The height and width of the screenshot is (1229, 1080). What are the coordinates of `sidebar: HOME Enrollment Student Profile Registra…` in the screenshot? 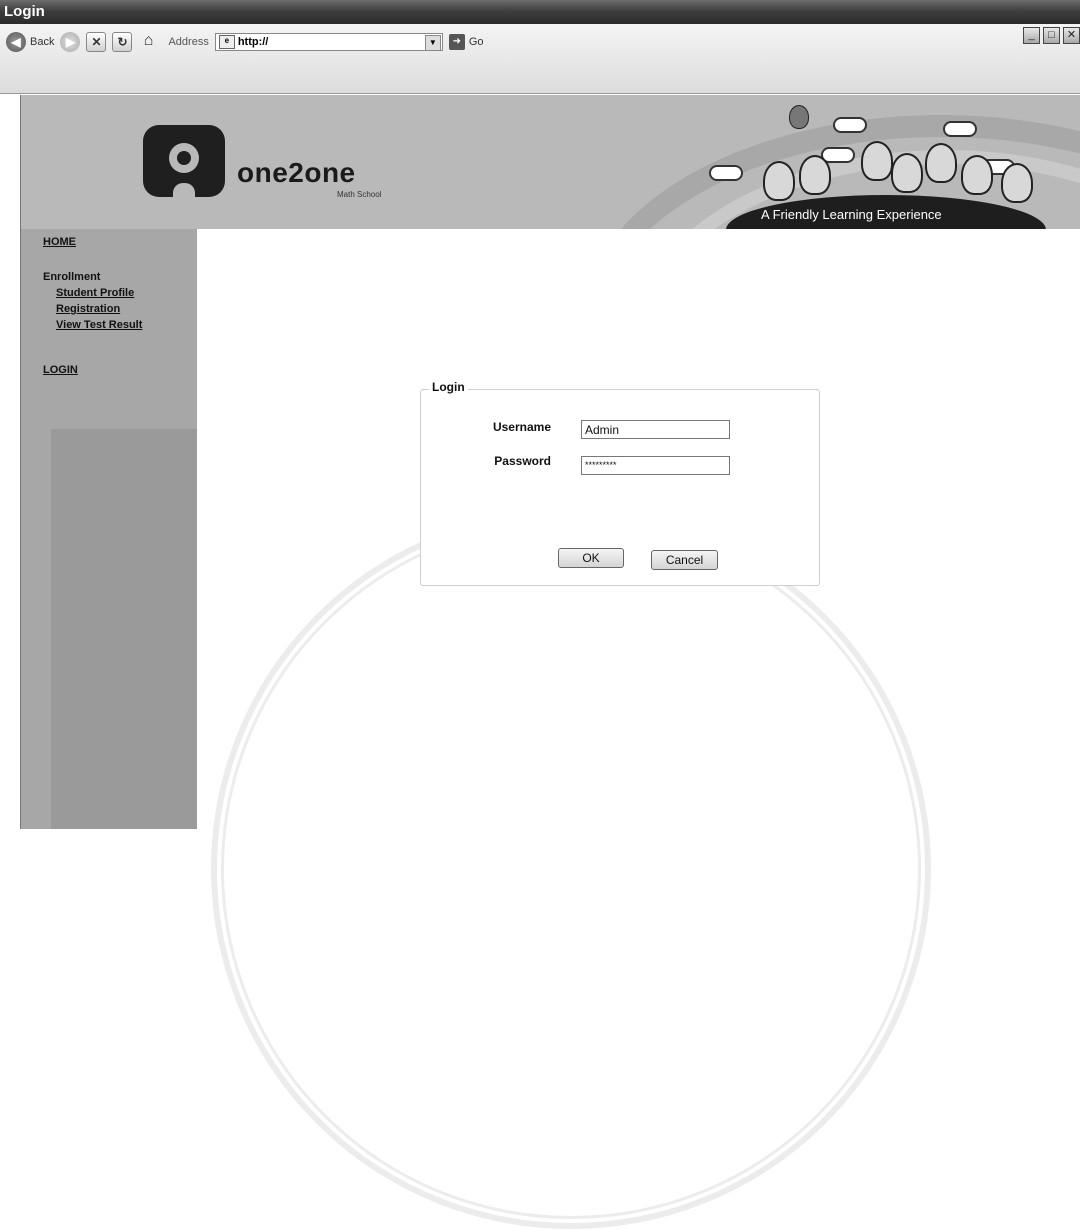 It's located at (109, 529).